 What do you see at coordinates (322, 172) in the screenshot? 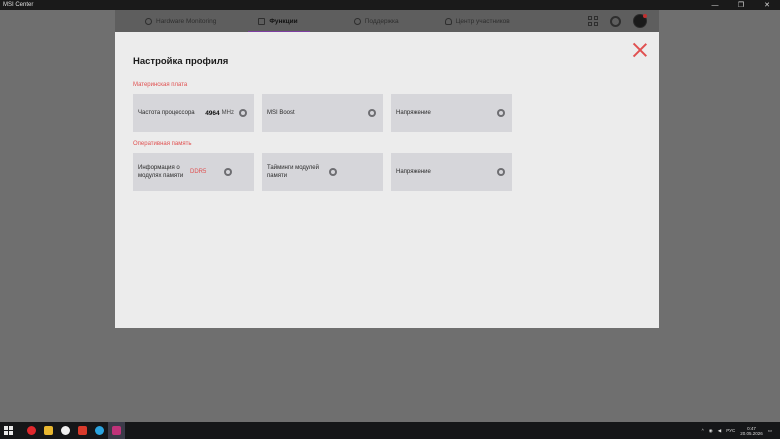
I see `card-memory-timings: Тайминги модулей памяти` at bounding box center [322, 172].